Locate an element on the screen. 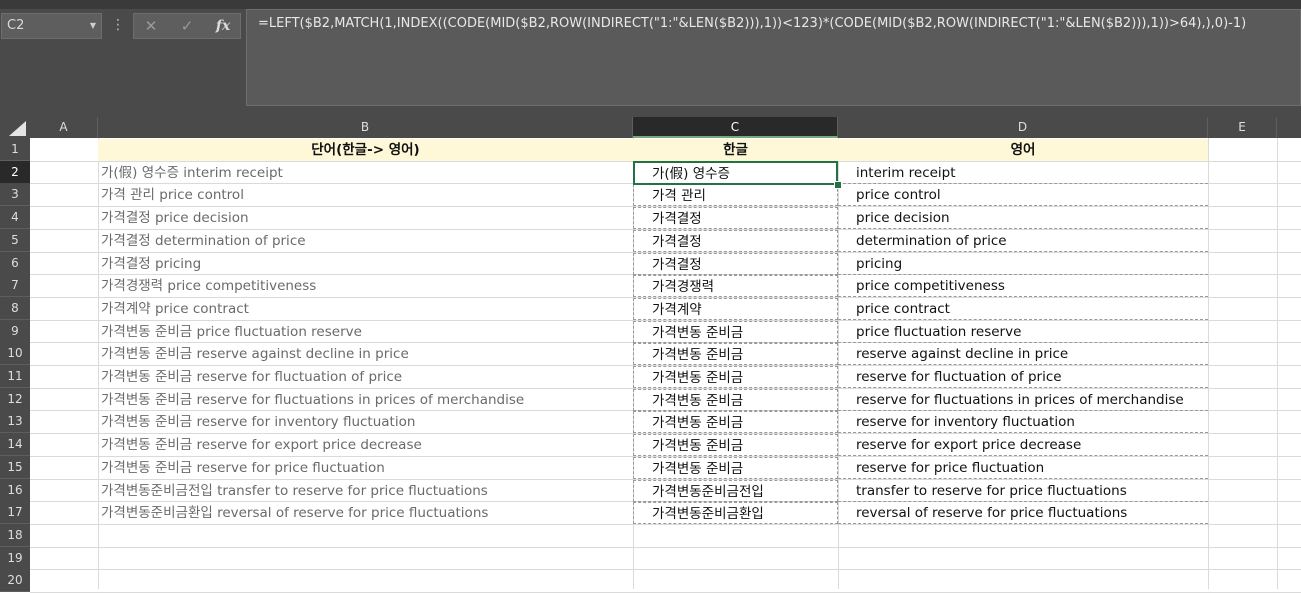 The width and height of the screenshot is (1301, 593). cell-d9: price fluctuation reserve is located at coordinates (1023, 332).